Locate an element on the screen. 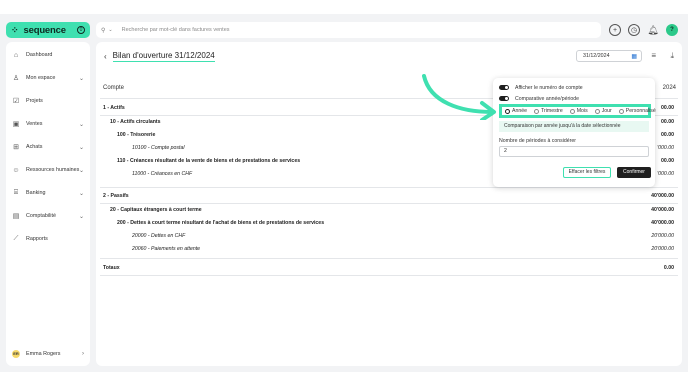  top-actions: + ◷ 🔔︎ ? is located at coordinates (643, 30).